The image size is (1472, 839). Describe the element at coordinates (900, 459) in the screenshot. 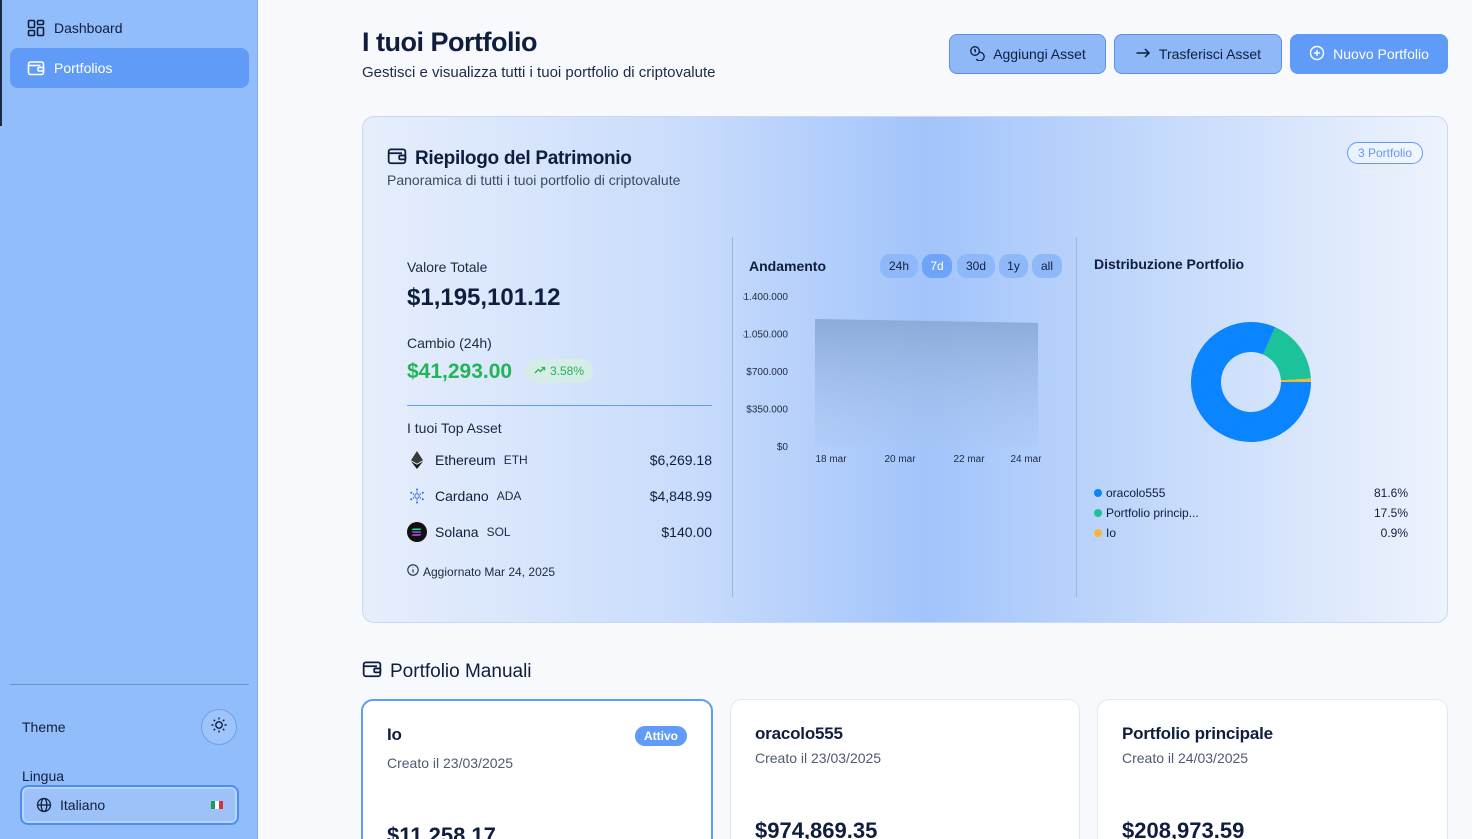

I see `x-tick-label: 20 mar` at that location.